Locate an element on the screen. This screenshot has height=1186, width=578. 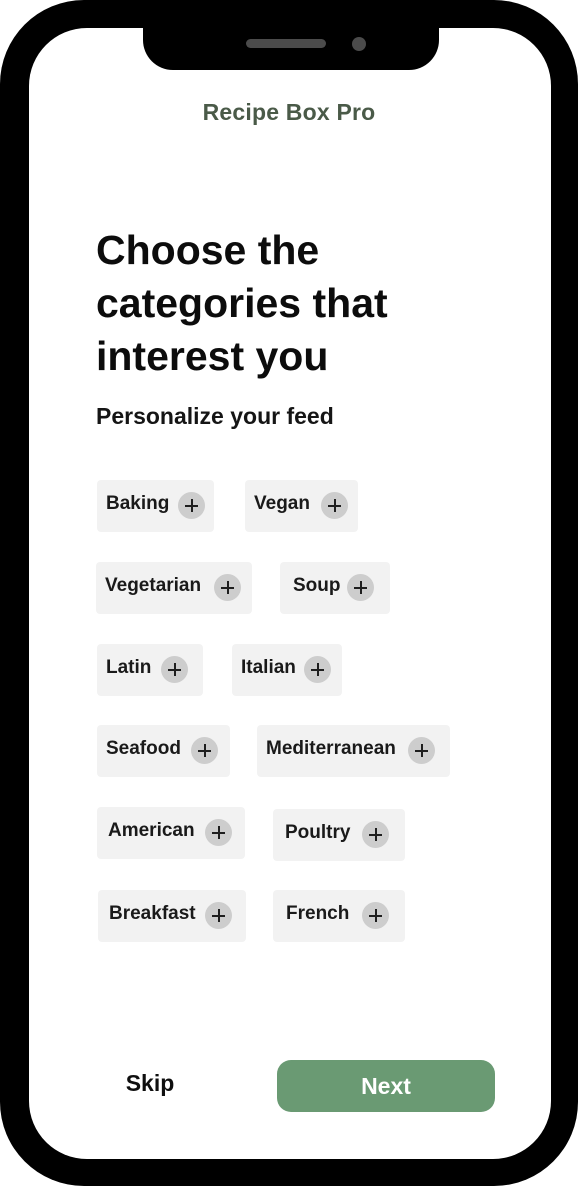
phone-notch is located at coordinates (291, 35).